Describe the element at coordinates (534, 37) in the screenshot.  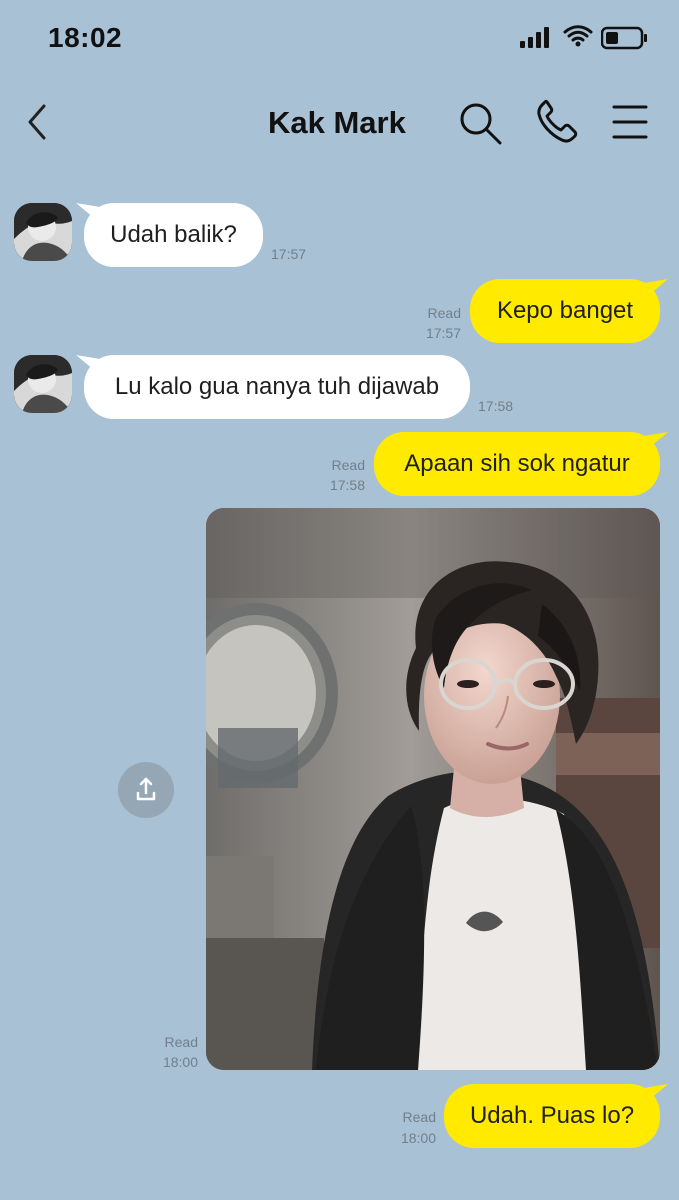
I see `signal-icon` at that location.